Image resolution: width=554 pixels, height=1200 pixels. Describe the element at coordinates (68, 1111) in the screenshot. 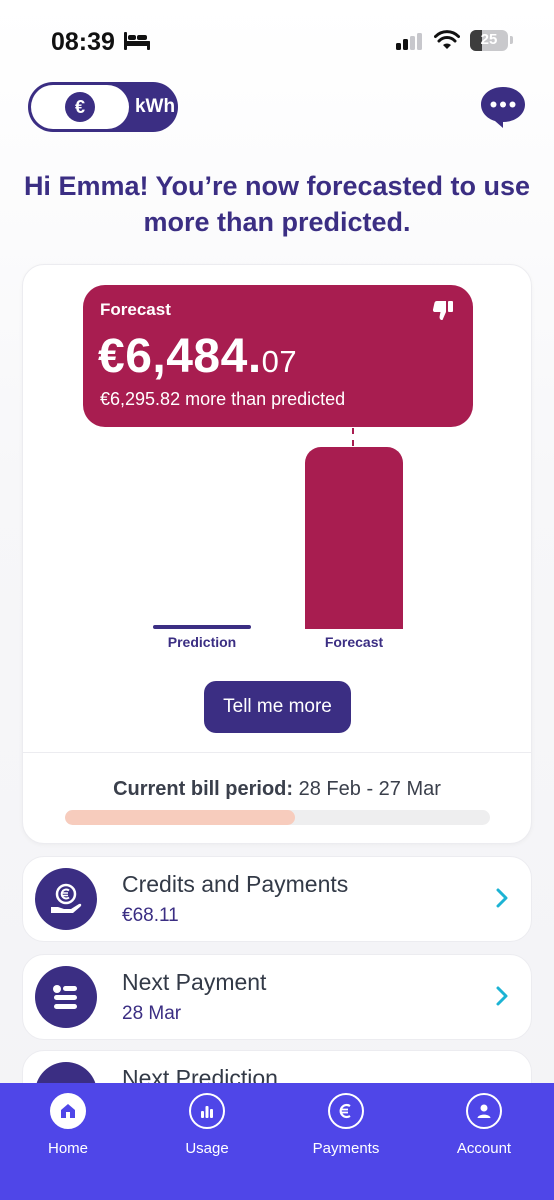

I see `home-icon` at that location.